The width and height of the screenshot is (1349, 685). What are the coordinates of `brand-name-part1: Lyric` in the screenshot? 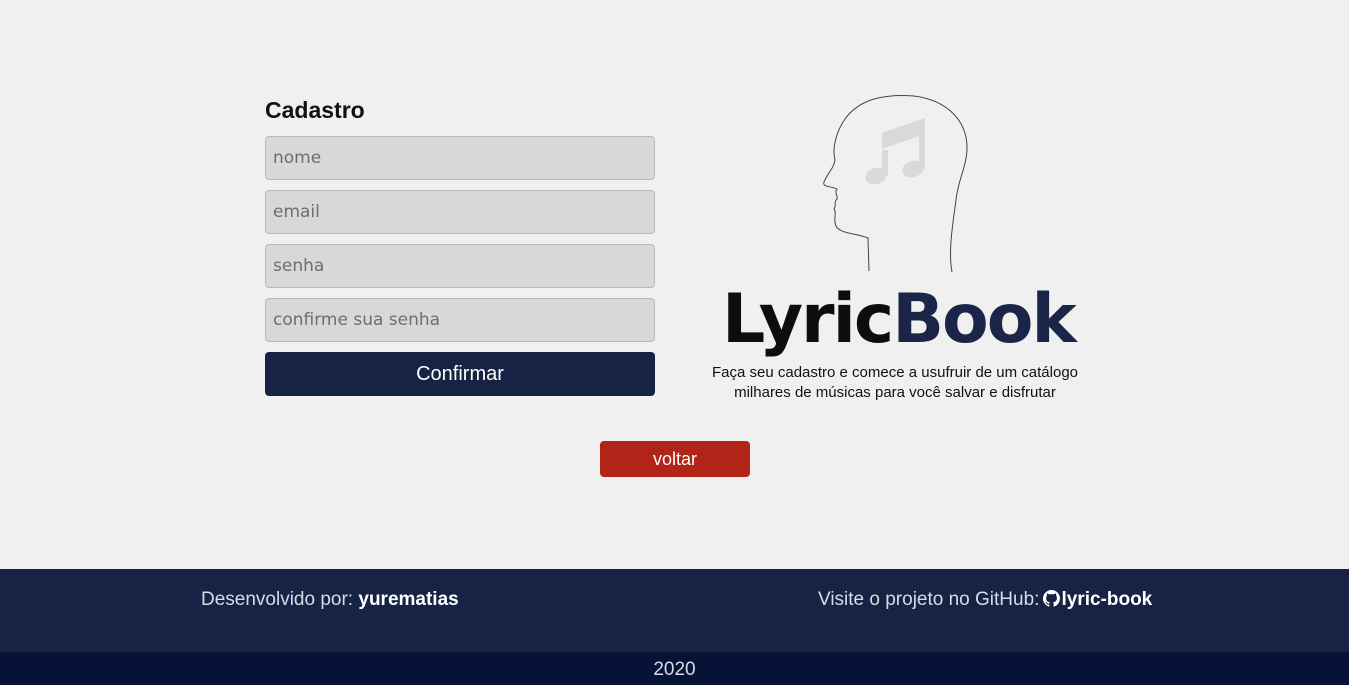 It's located at (808, 319).